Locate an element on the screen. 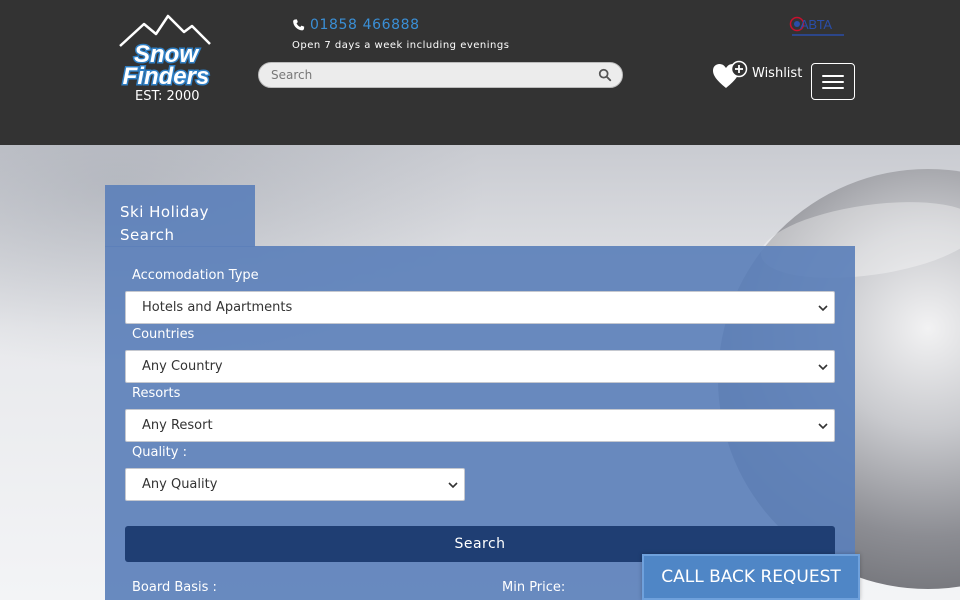  search-tab-title: Ski Holiday Search is located at coordinates (165, 223).